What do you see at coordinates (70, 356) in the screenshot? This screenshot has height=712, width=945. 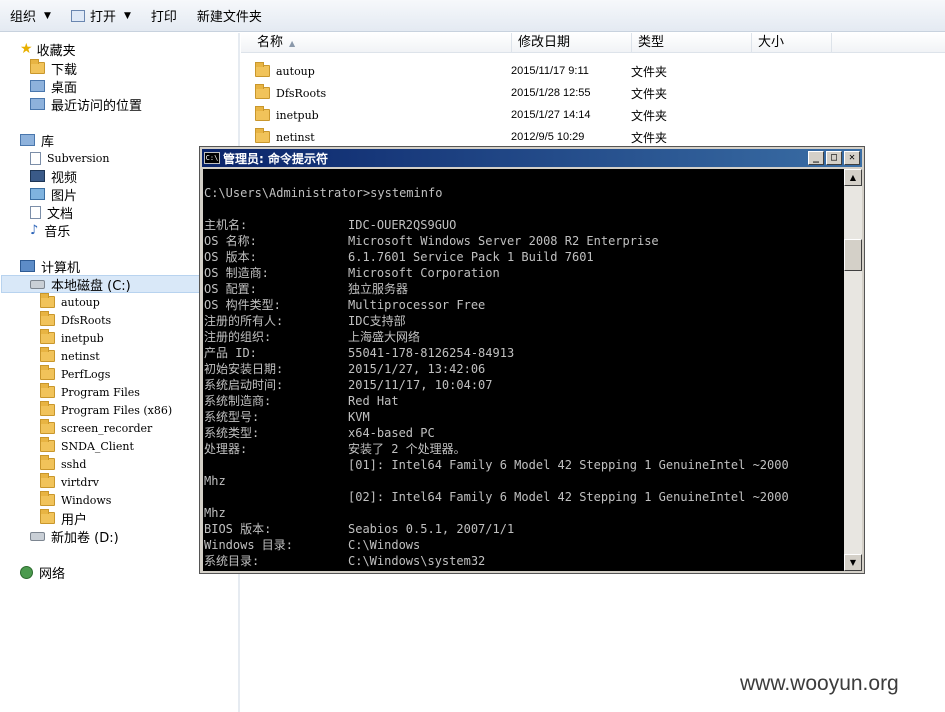 I see `nav-folder-netinst: netinst` at bounding box center [70, 356].